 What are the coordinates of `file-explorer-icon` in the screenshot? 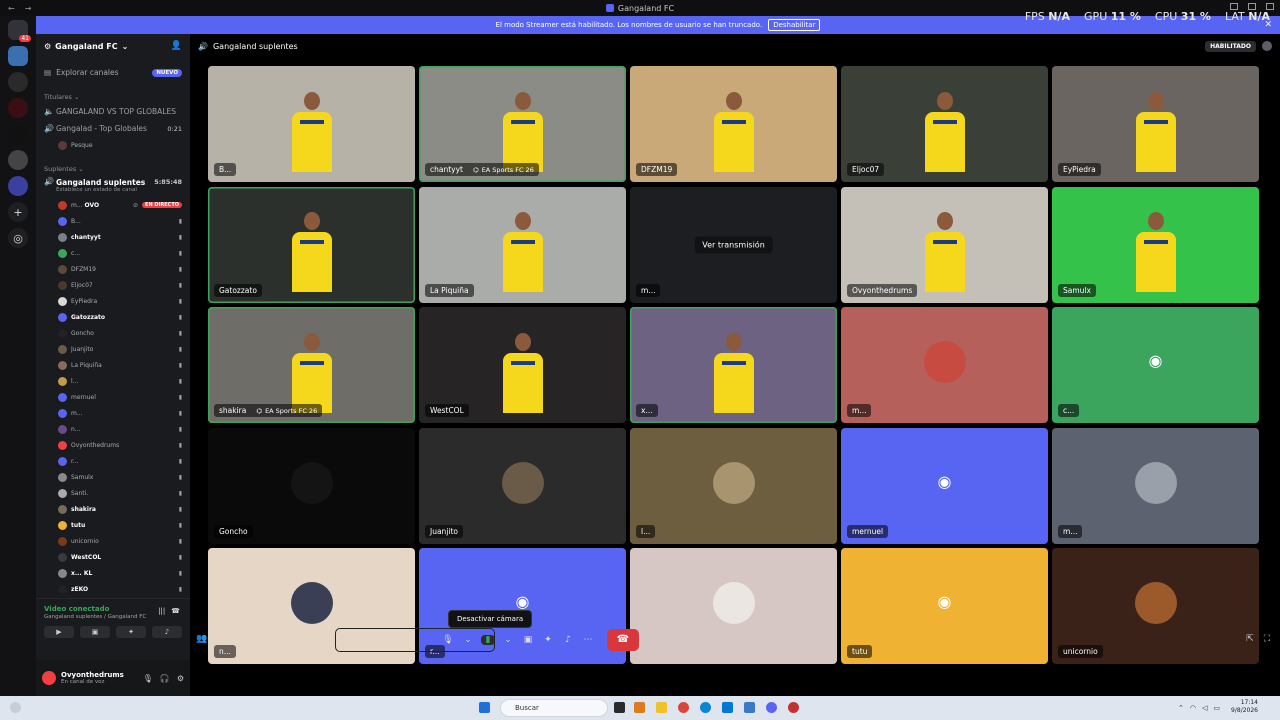 It's located at (661, 707).